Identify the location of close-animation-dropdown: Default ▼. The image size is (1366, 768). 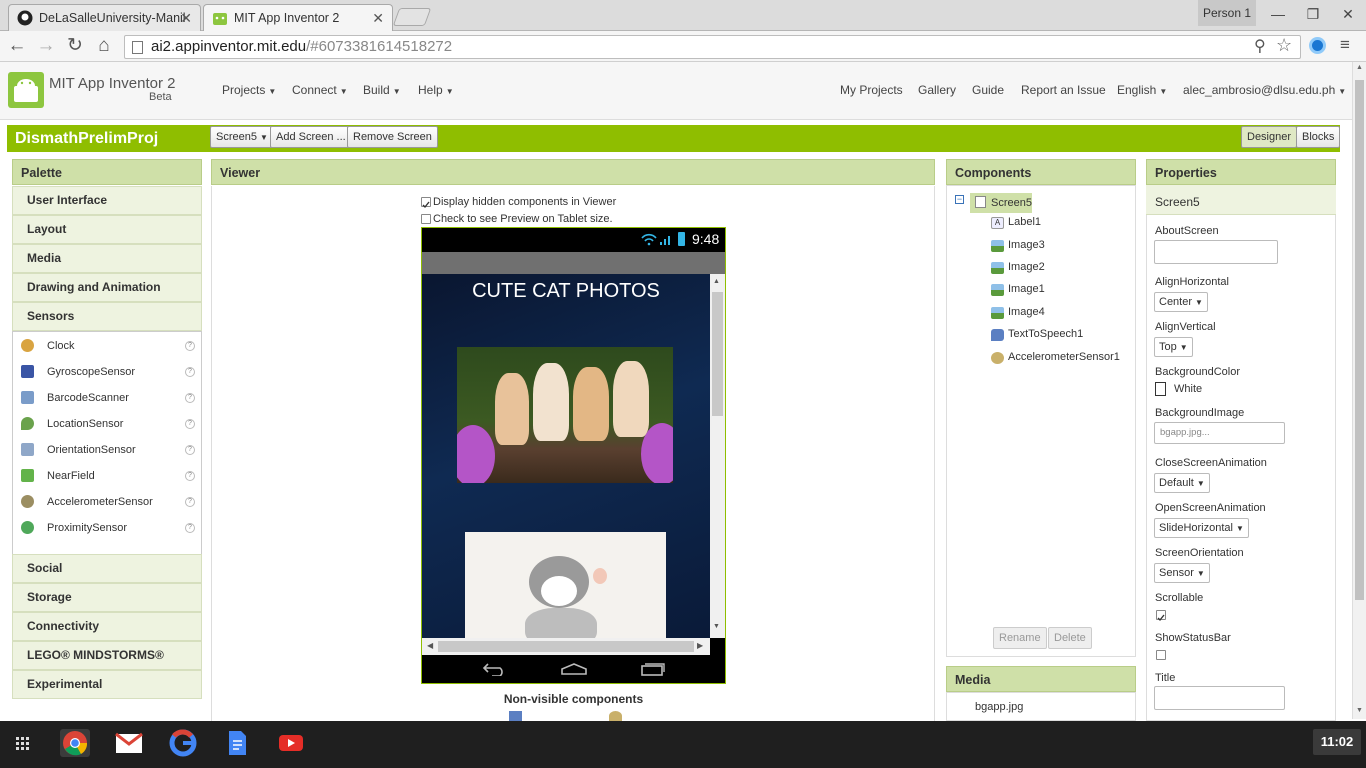
(1182, 483).